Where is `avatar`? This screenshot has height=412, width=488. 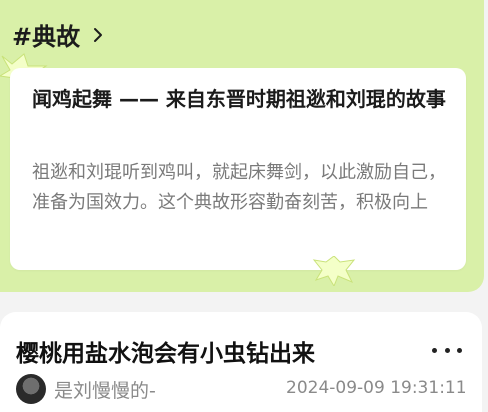 avatar is located at coordinates (31, 389).